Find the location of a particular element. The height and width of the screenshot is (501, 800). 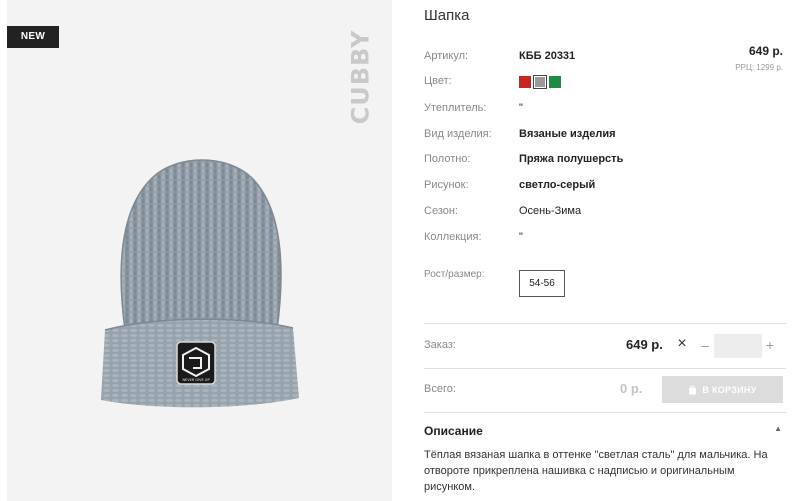

attr-value: светло-серый is located at coordinates (557, 185).